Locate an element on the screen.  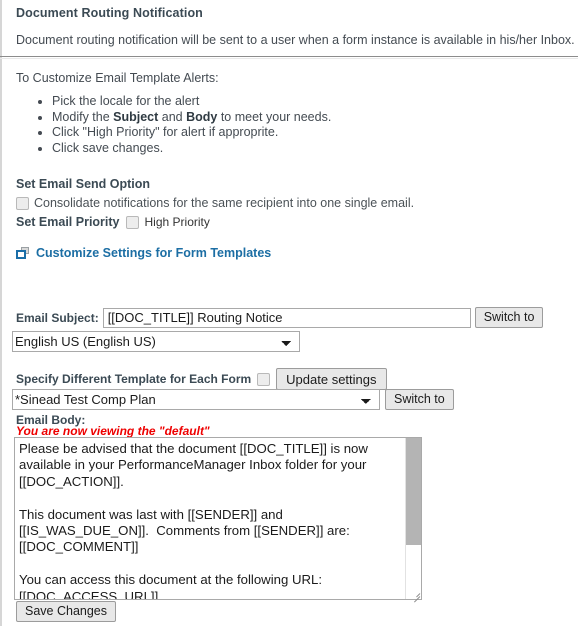
priority-heading: Set Email Priority is located at coordinates (68, 222).